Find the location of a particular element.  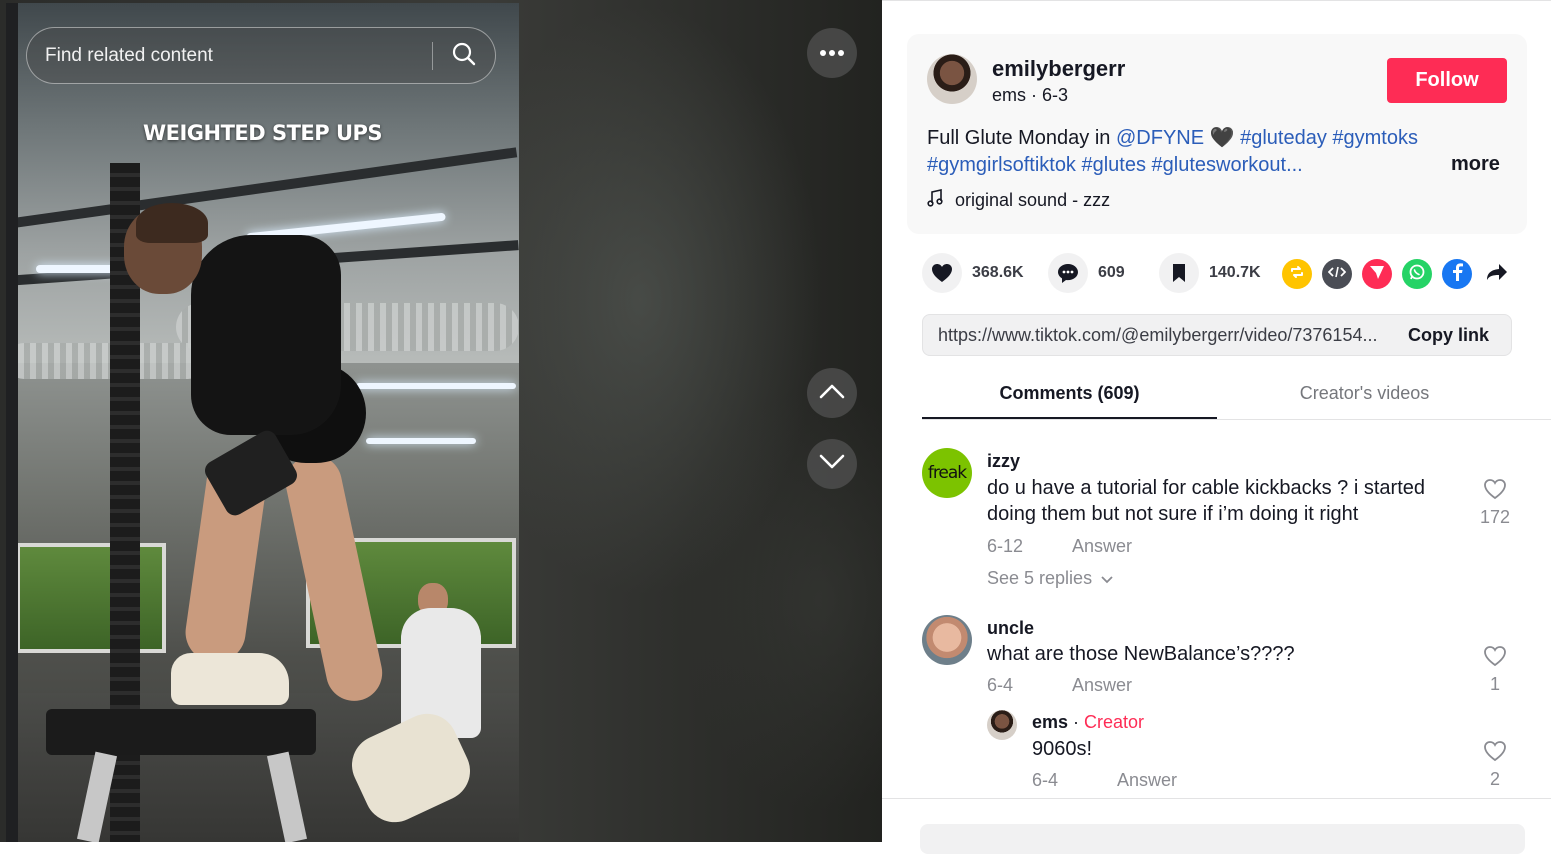

reply-item: ems · Creator 9060s! 6-4 Answer 2 is located at coordinates (1254, 754).